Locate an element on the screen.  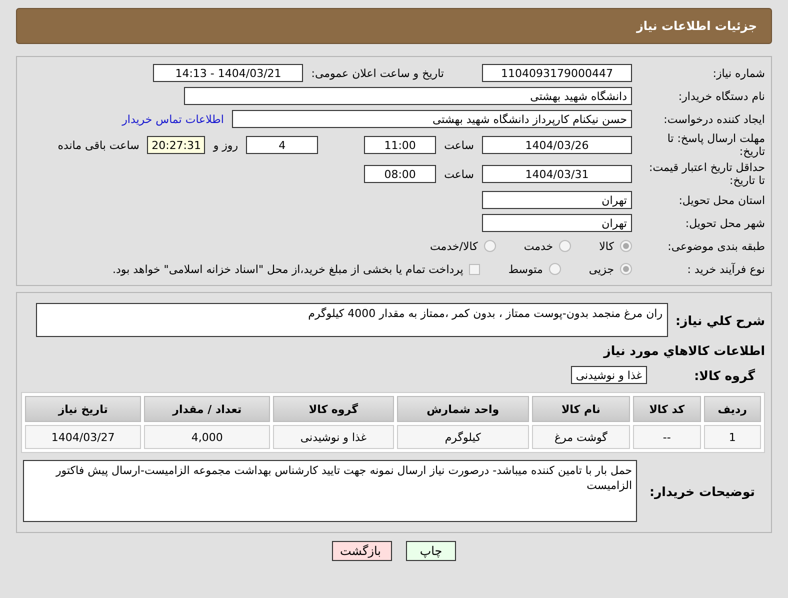
days-field: 4 is located at coordinates (282, 145).